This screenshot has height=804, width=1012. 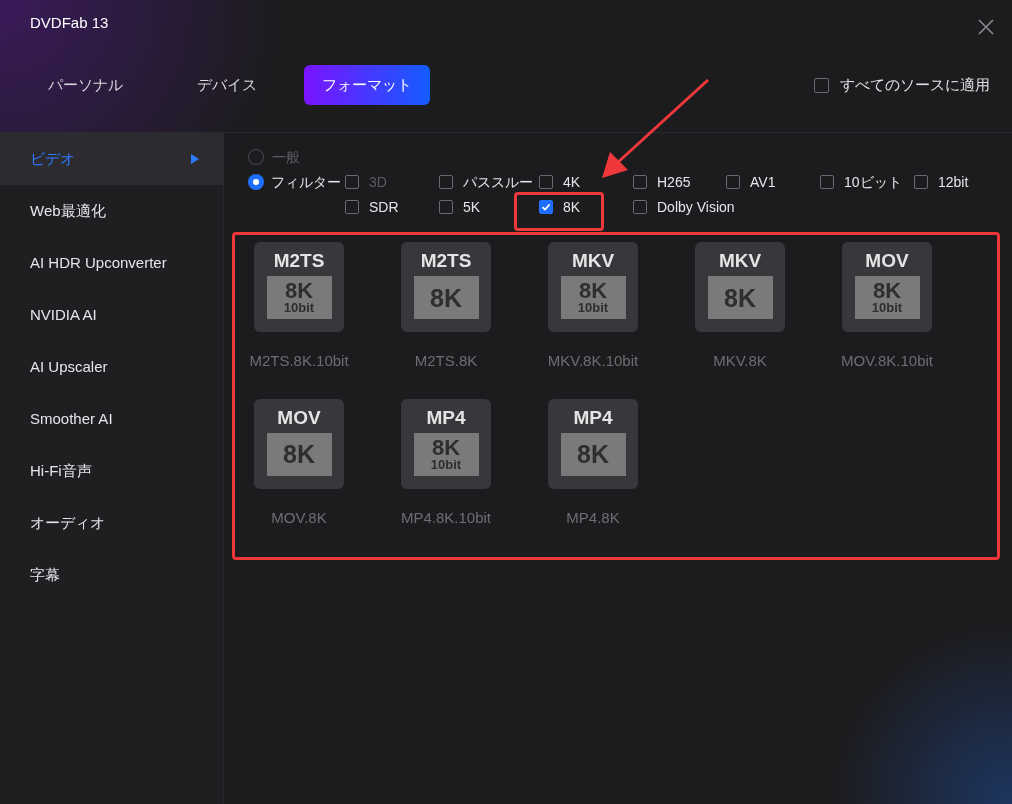 I want to click on format-name: MKV.8K.10bit, so click(x=593, y=361).